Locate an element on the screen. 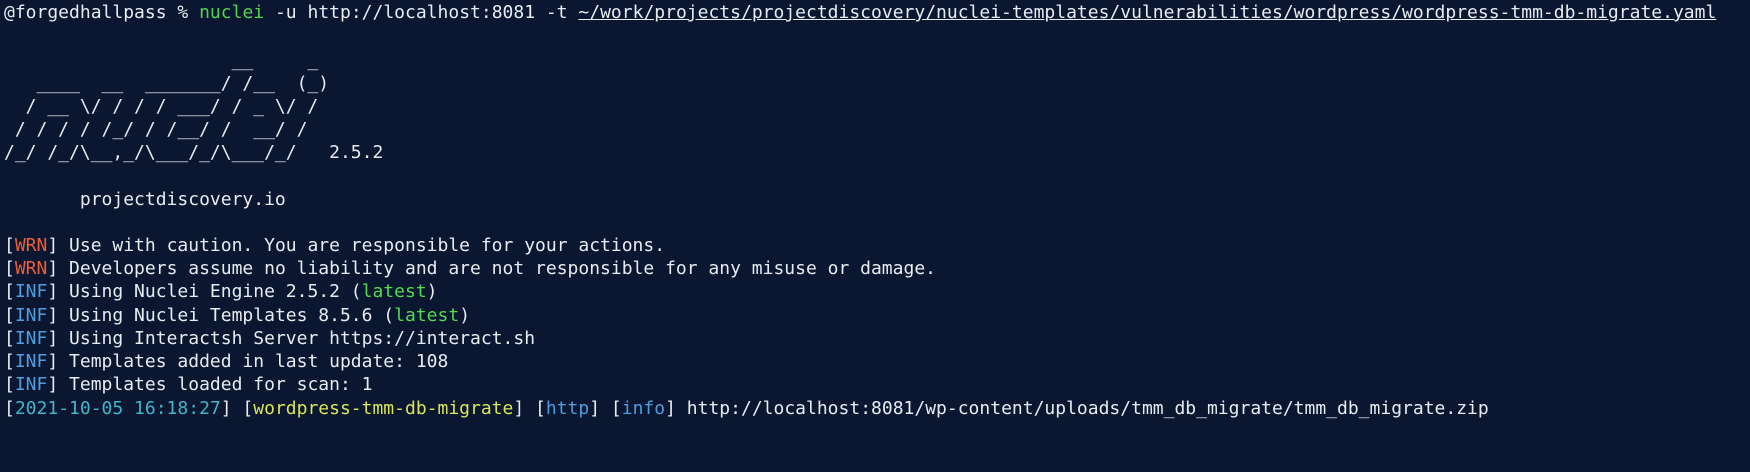  banner-site: projectdiscovery.io is located at coordinates (145, 199).